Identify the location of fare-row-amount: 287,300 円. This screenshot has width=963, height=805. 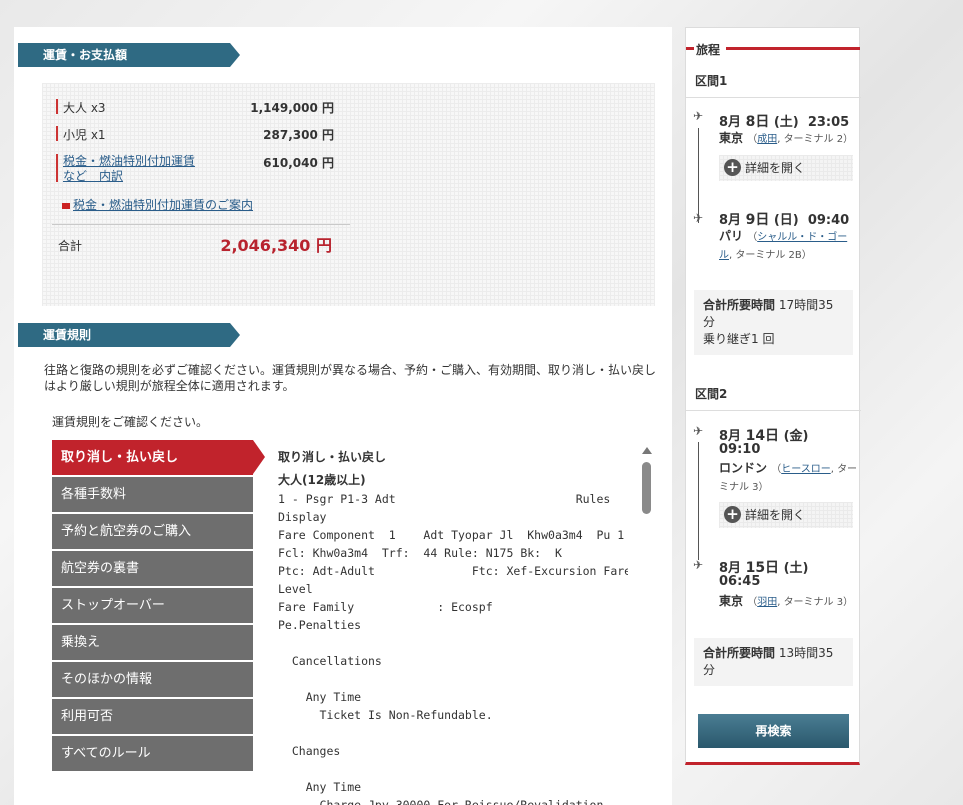
(298, 135).